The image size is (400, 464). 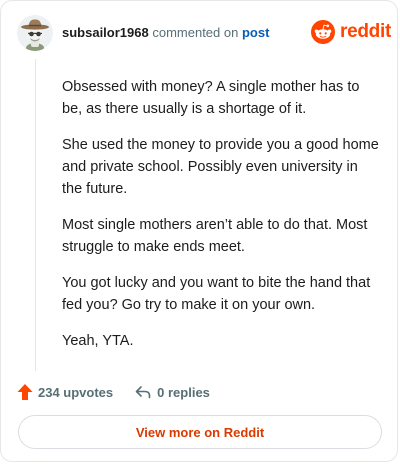 I want to click on user-avatar, so click(x=35, y=33).